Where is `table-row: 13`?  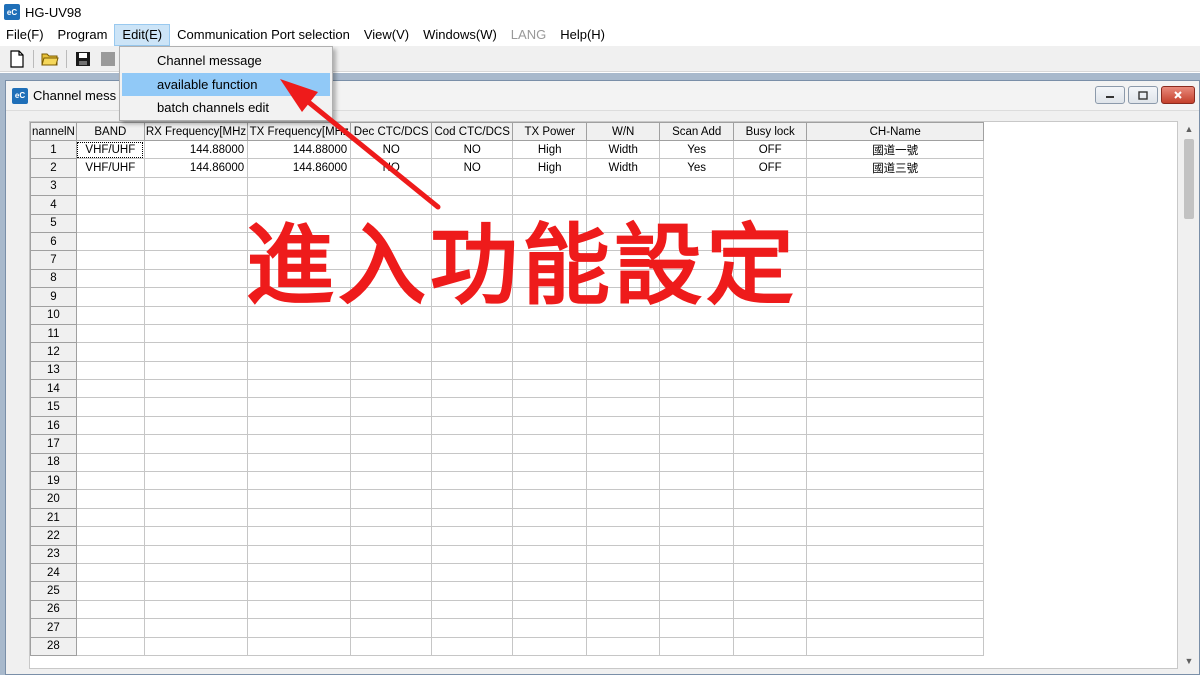
table-row: 13 is located at coordinates (507, 370).